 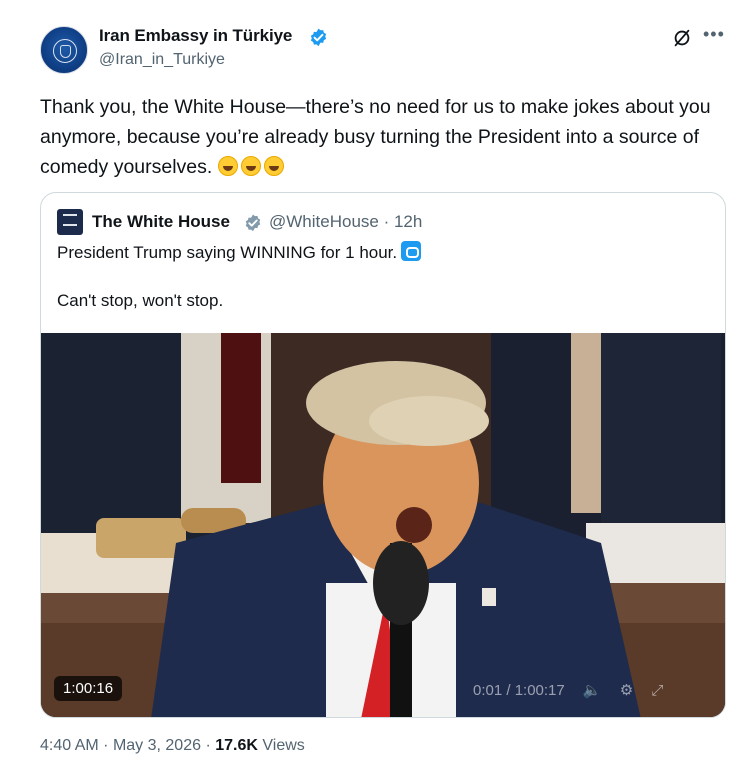 What do you see at coordinates (283, 745) in the screenshot?
I see `views-label: Views` at bounding box center [283, 745].